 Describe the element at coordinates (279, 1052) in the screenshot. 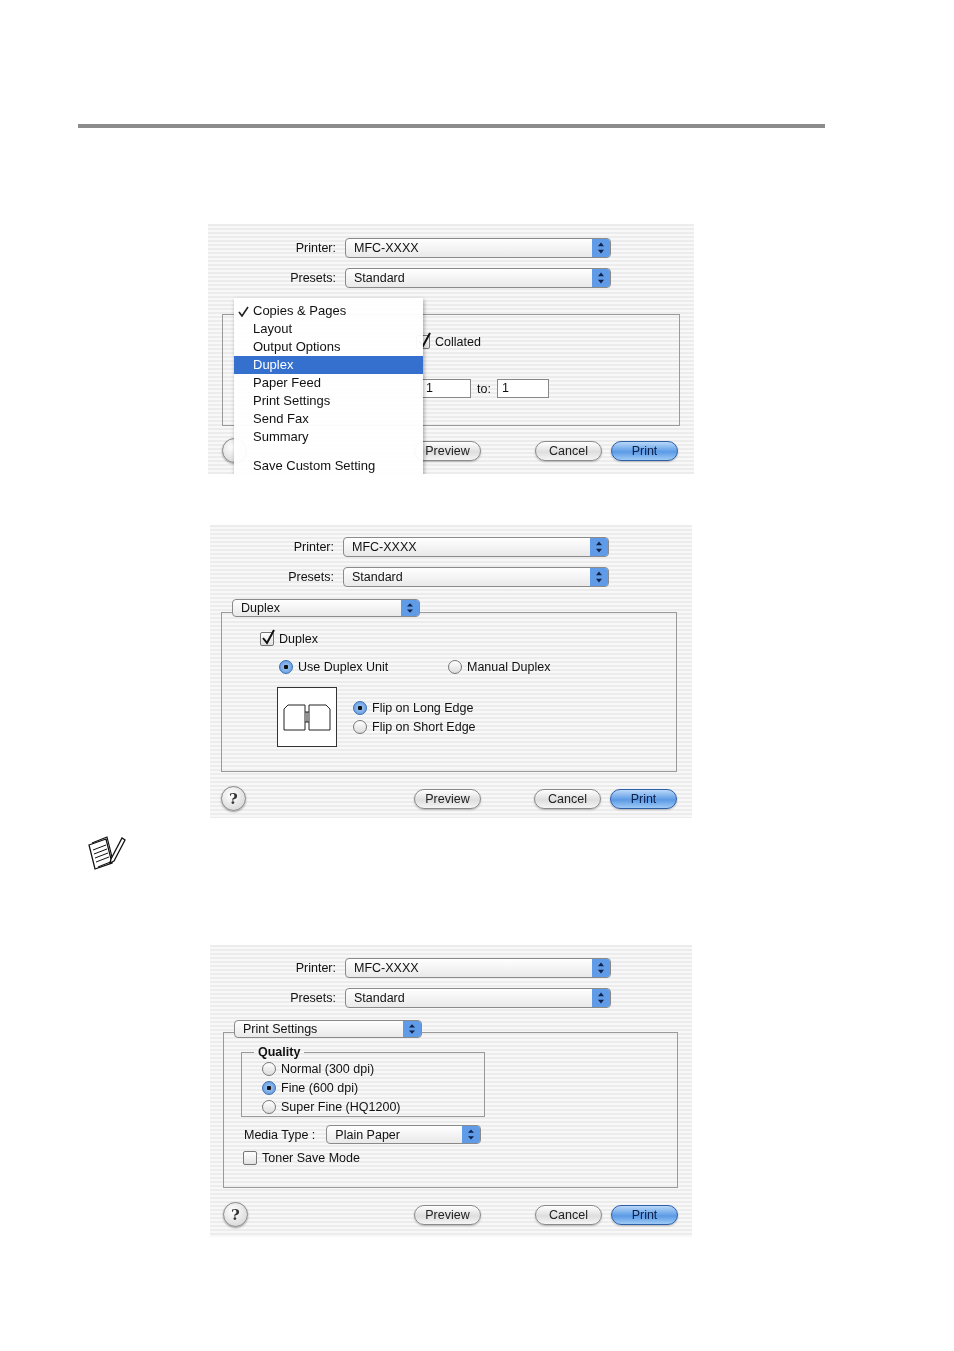

I see `group-title: Quality` at that location.